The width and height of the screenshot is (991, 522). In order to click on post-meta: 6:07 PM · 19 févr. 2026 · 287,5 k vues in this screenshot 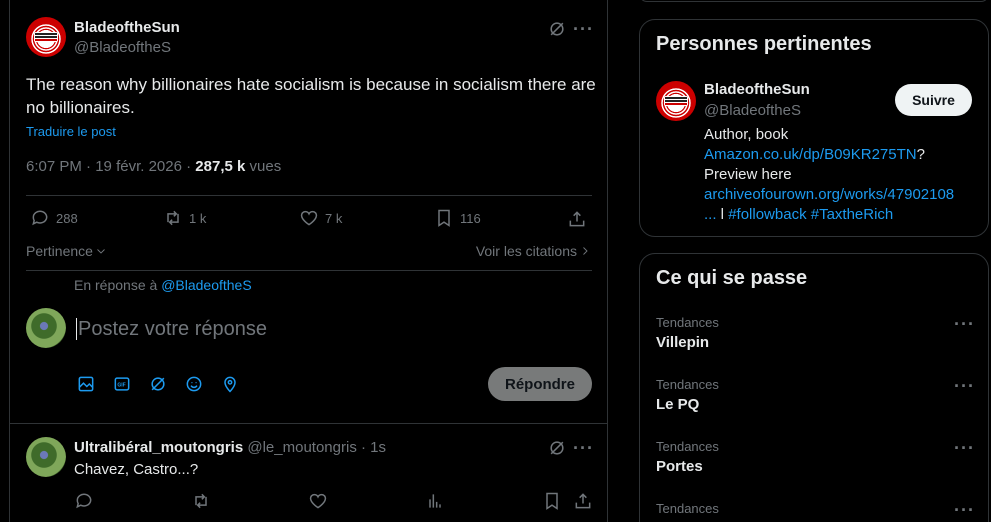, I will do `click(153, 166)`.